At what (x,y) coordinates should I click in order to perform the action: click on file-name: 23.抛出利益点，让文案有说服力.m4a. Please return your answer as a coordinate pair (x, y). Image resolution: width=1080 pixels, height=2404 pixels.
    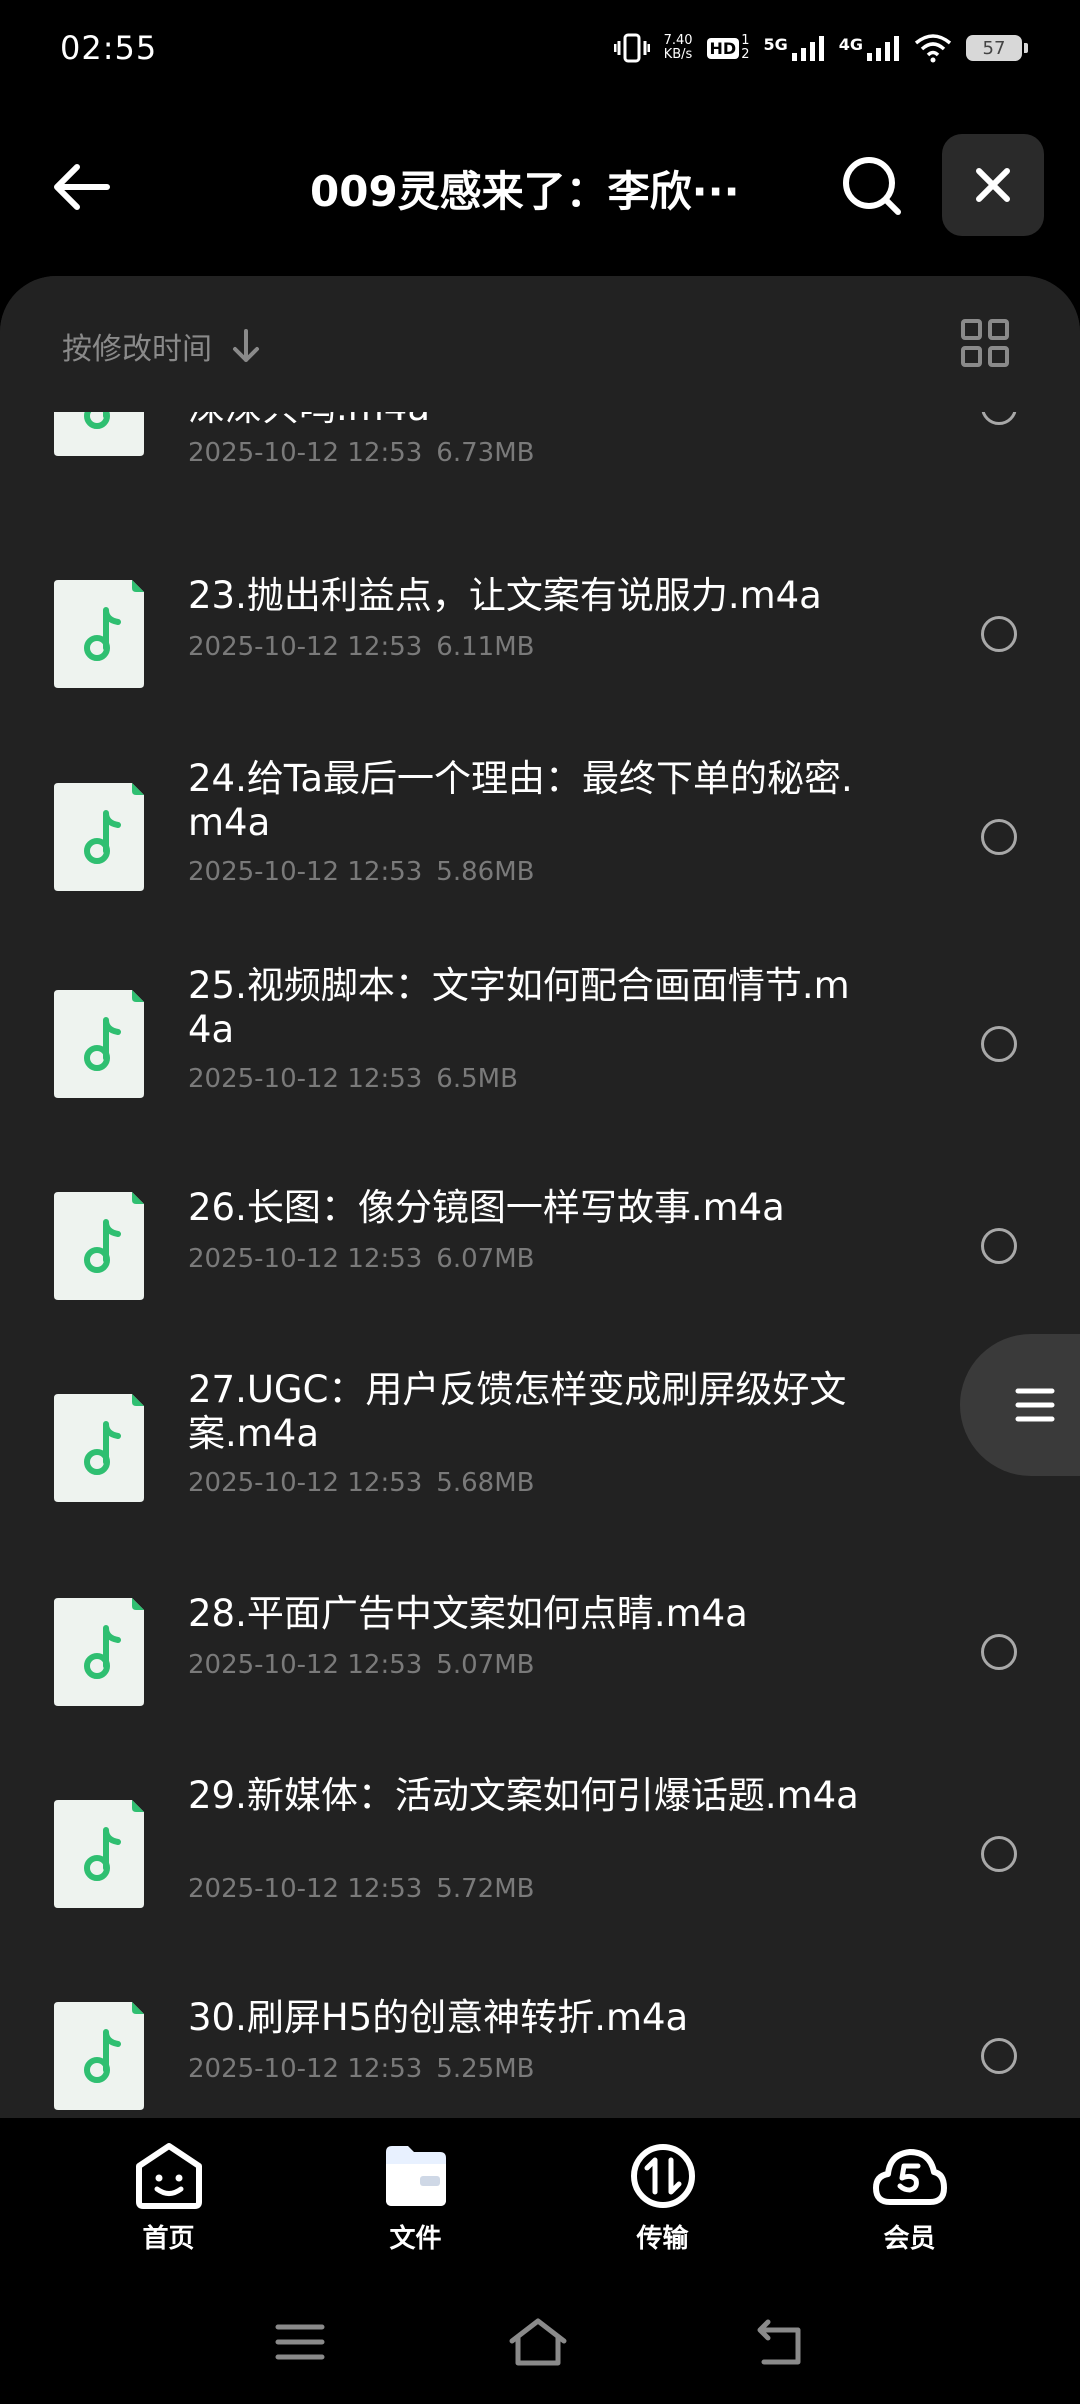
    Looking at the image, I should click on (505, 595).